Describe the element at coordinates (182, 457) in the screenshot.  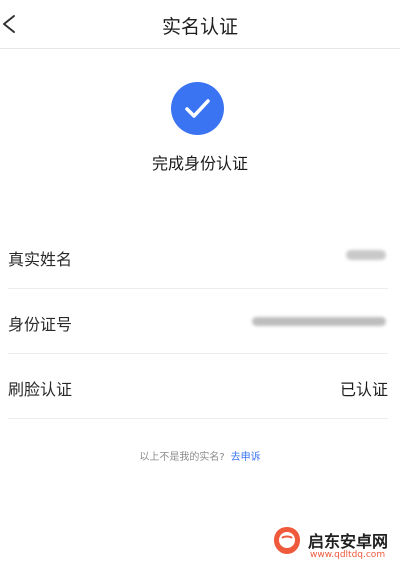
I see `appeal-text: 以上不是我的实名?` at that location.